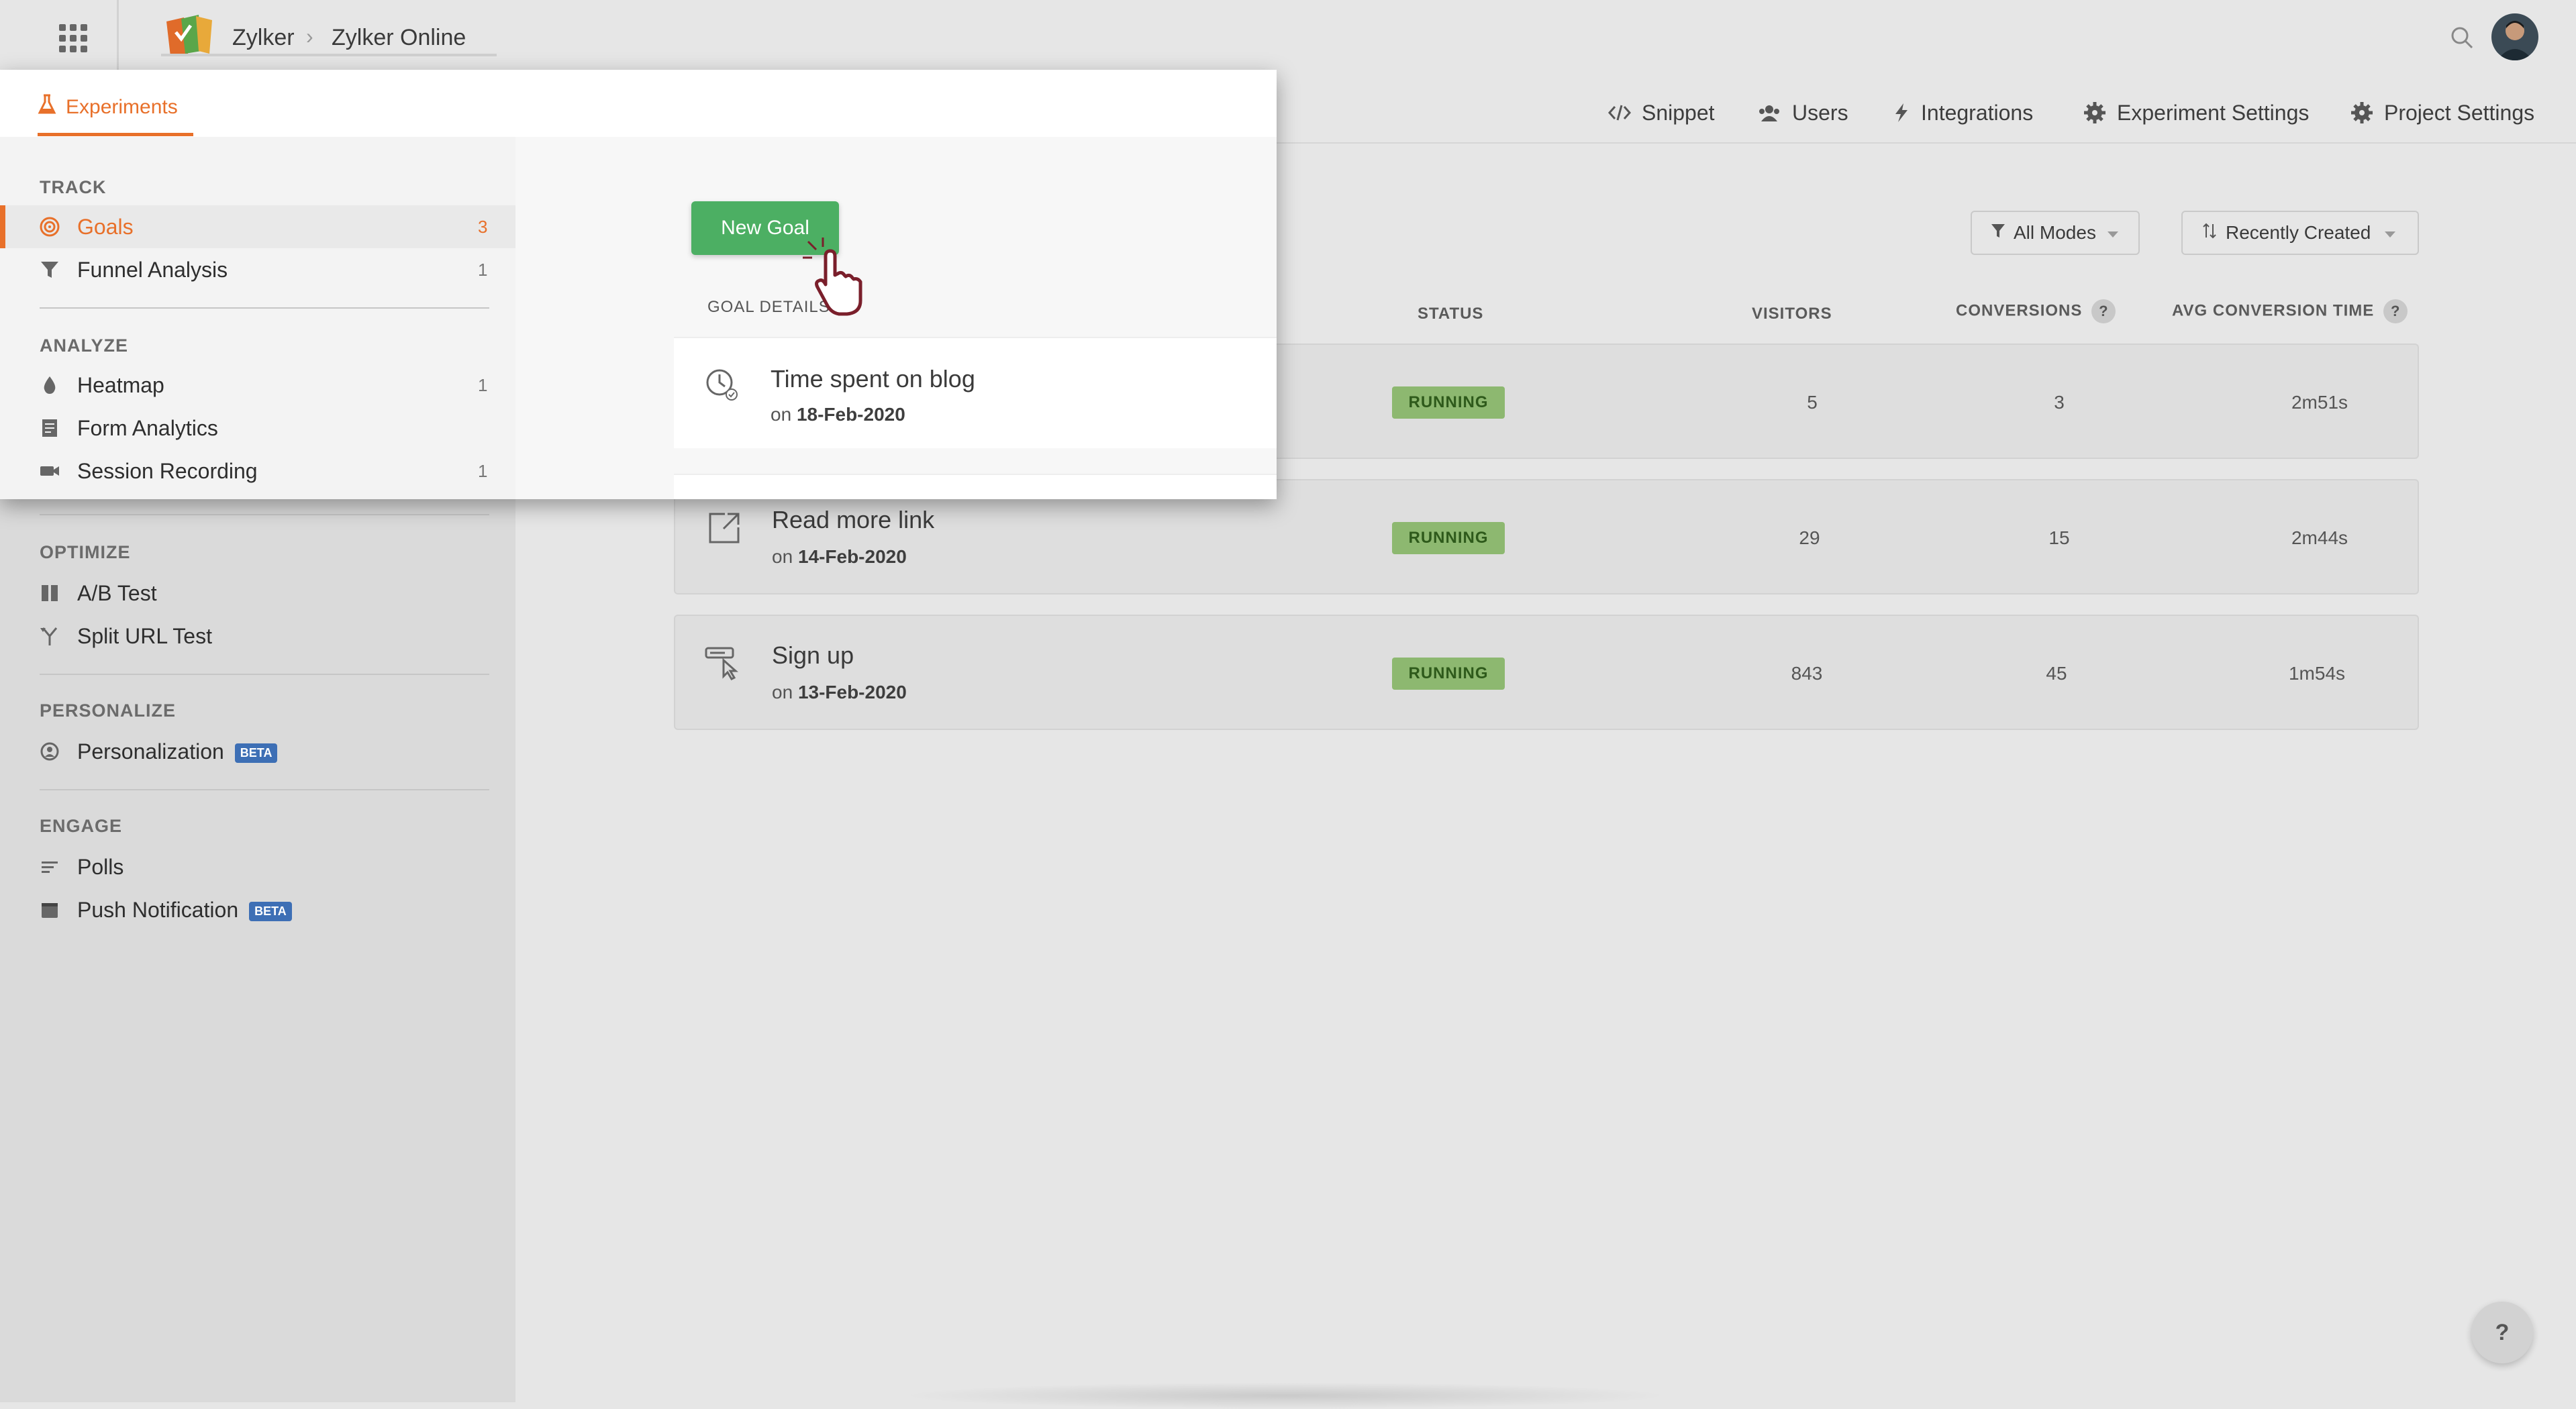 The height and width of the screenshot is (1409, 2576). I want to click on pointer-hand-icon, so click(840, 279).